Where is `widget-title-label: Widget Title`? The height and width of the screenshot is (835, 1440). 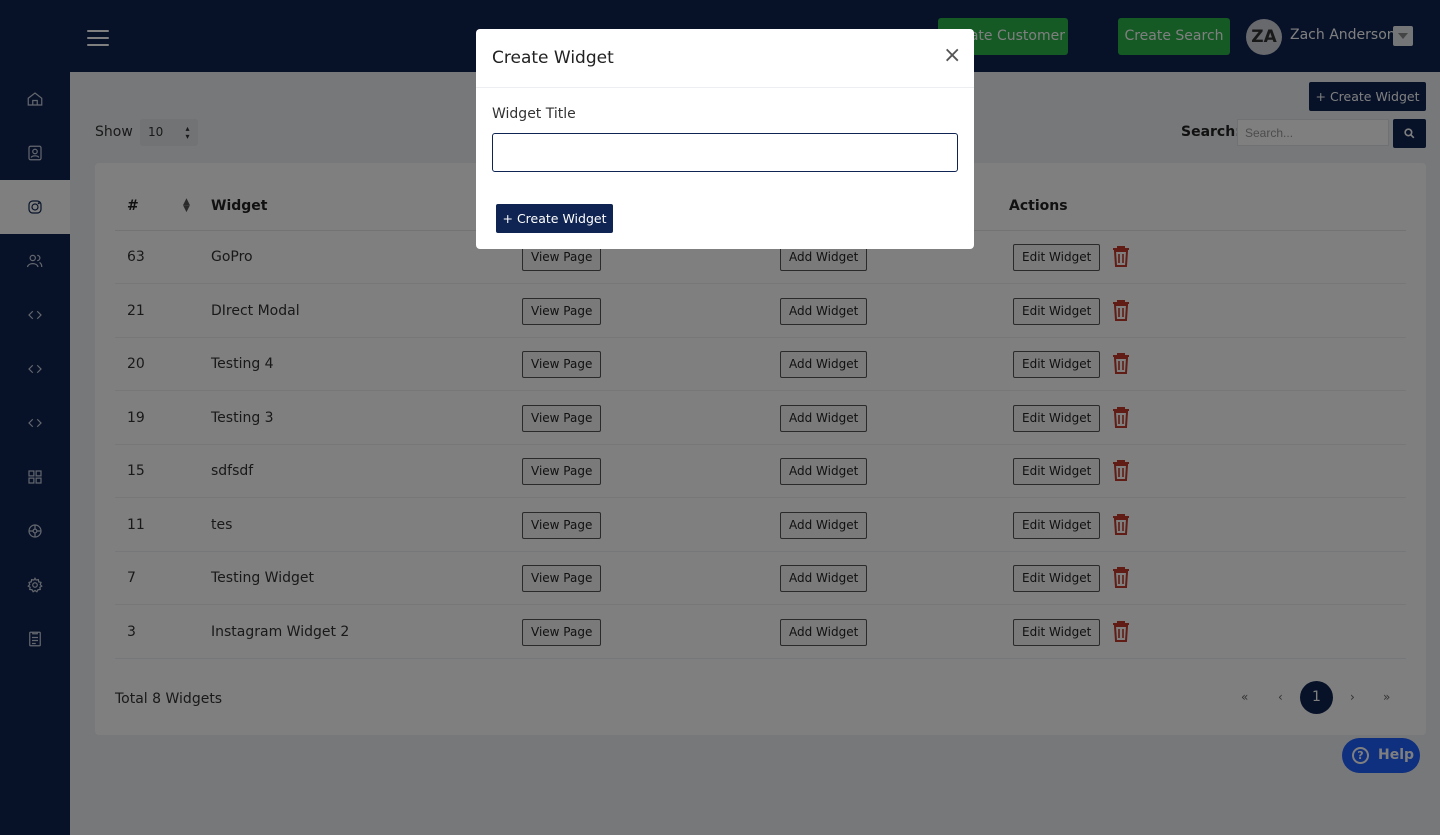
widget-title-label: Widget Title is located at coordinates (534, 114).